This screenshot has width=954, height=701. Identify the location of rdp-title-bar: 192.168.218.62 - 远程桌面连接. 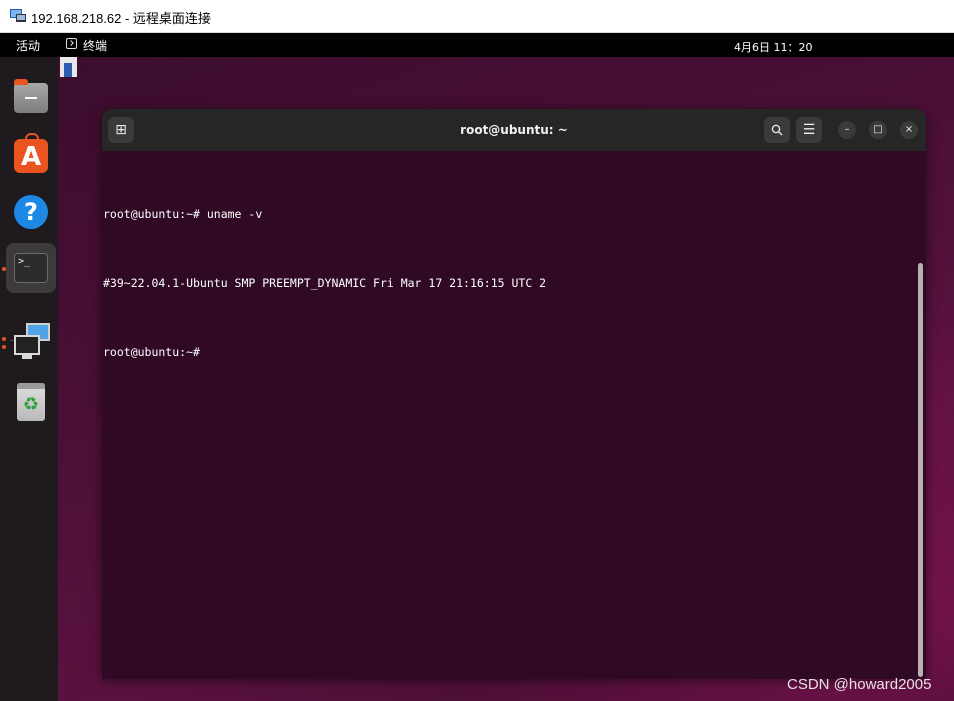
(477, 16).